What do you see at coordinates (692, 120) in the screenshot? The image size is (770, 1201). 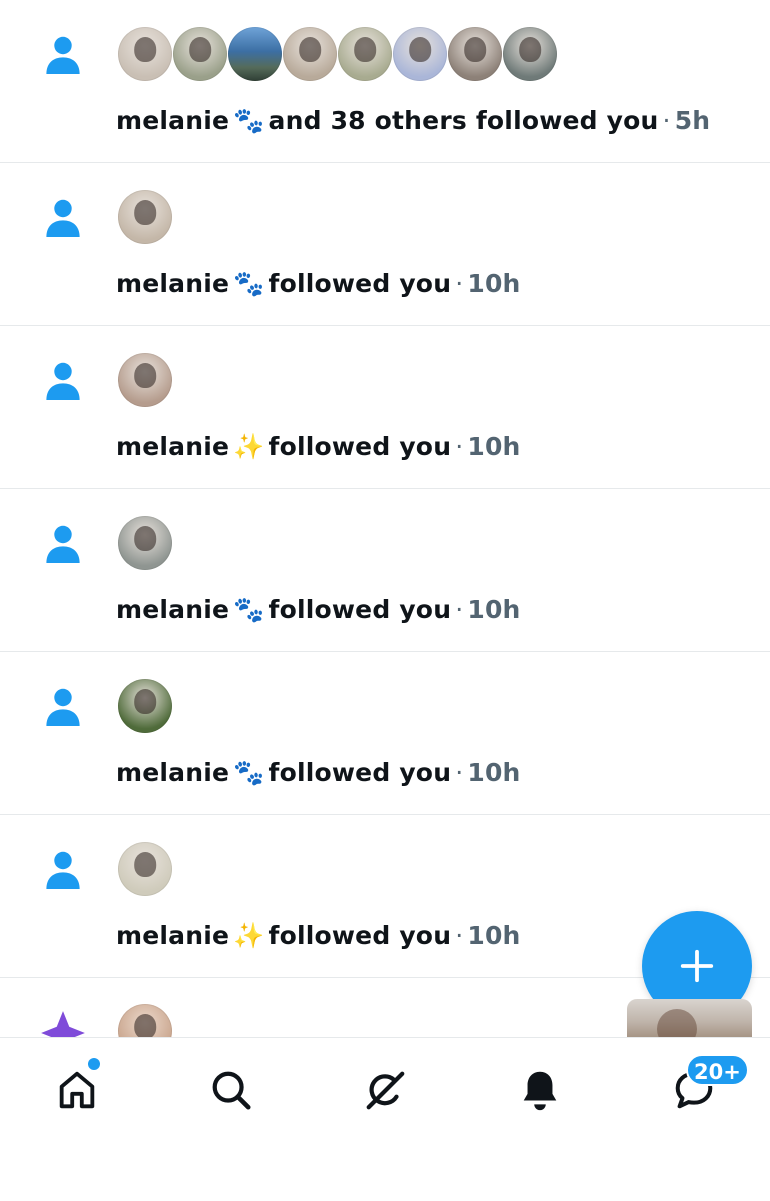 I see `timestamp: 5h` at bounding box center [692, 120].